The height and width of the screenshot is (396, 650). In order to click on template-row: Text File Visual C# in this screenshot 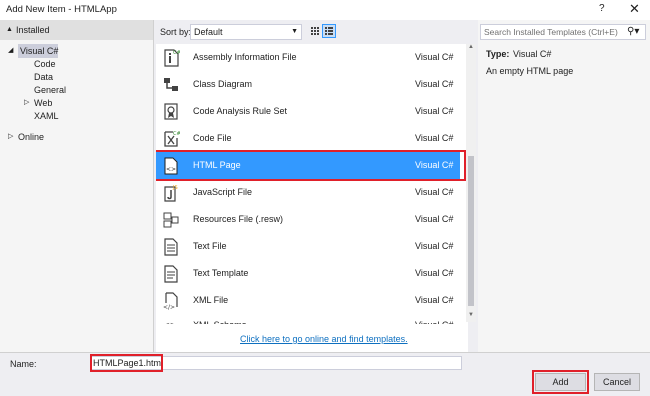, I will do `click(308, 246)`.